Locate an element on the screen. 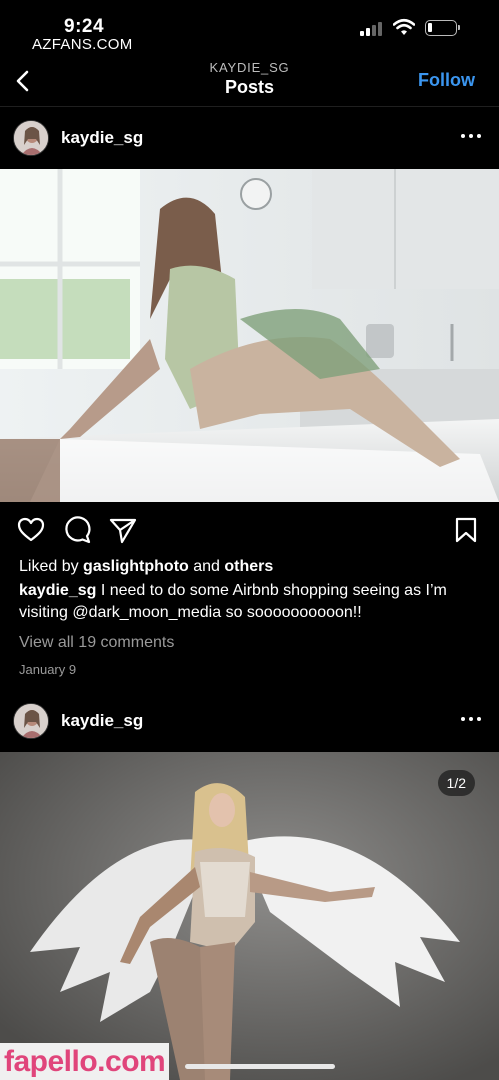  wifi-icon is located at coordinates (404, 26).